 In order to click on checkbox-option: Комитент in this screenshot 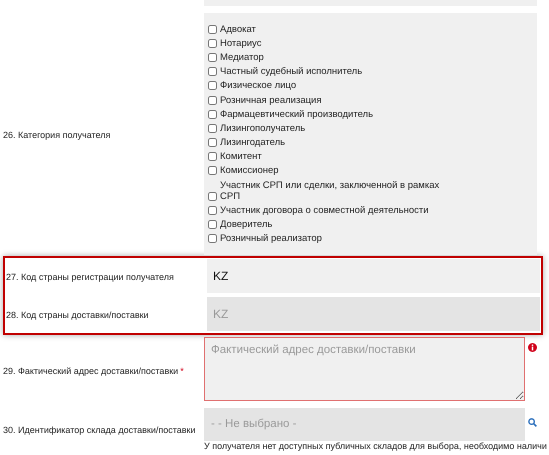, I will do `click(328, 157)`.